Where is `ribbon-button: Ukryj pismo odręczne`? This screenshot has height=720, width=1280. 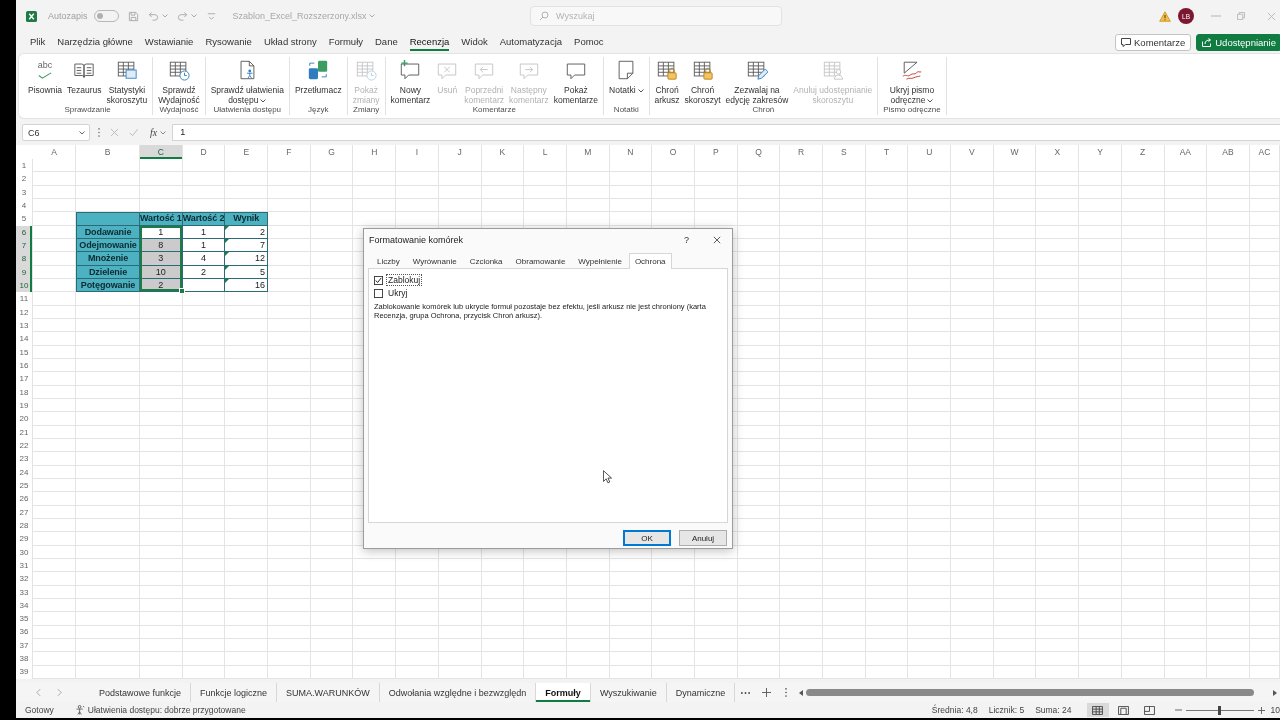
ribbon-button: Ukryj pismo odręczne is located at coordinates (912, 81).